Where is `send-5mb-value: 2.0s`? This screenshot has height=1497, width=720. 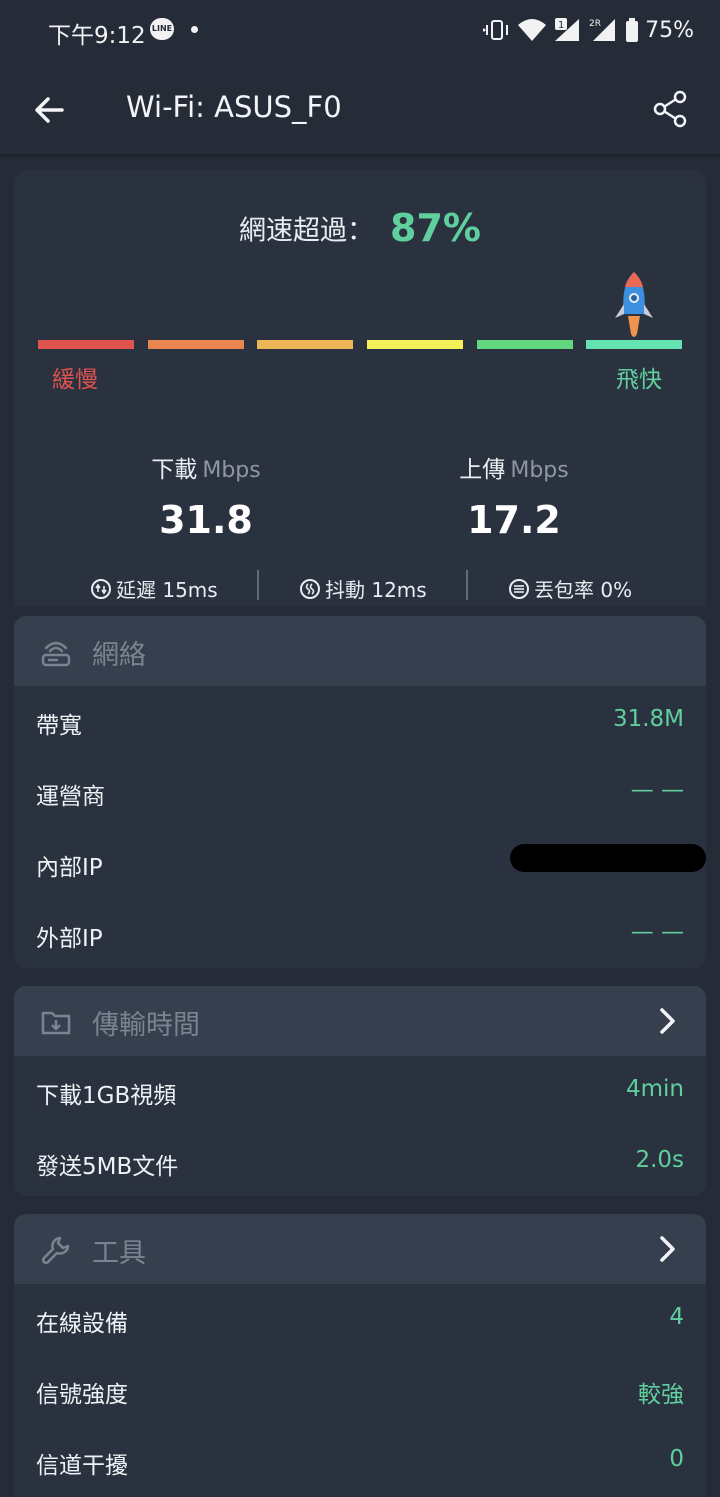 send-5mb-value: 2.0s is located at coordinates (659, 1160).